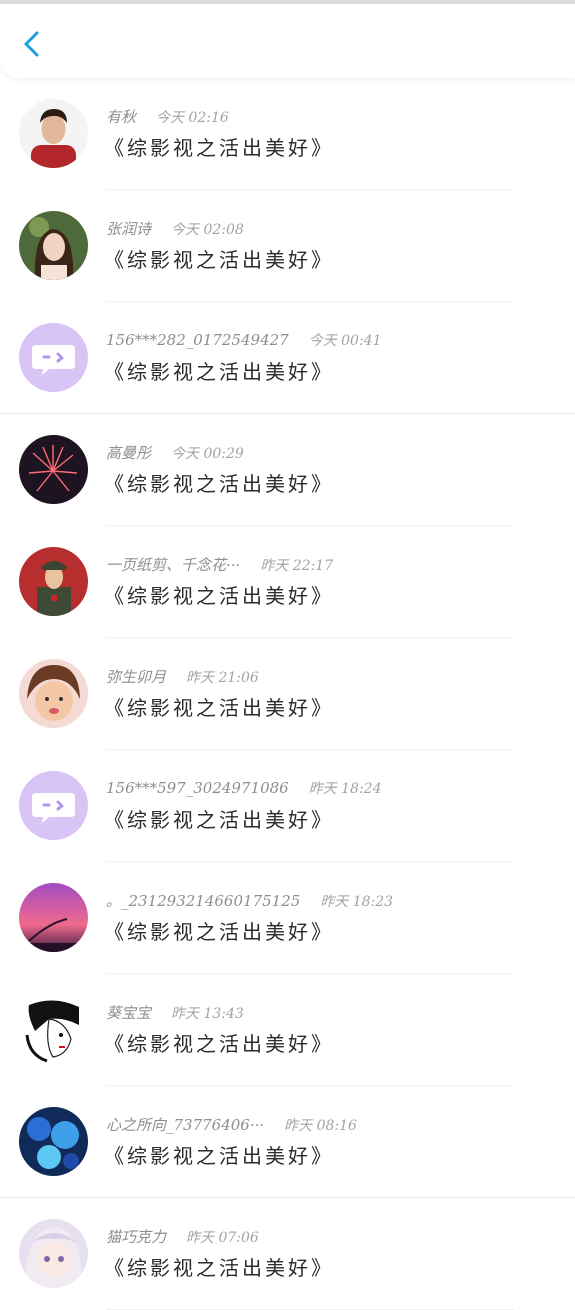 This screenshot has width=575, height=1310. I want to click on sender-meta: 156***597_3024971086 昨天 18:24, so click(244, 788).